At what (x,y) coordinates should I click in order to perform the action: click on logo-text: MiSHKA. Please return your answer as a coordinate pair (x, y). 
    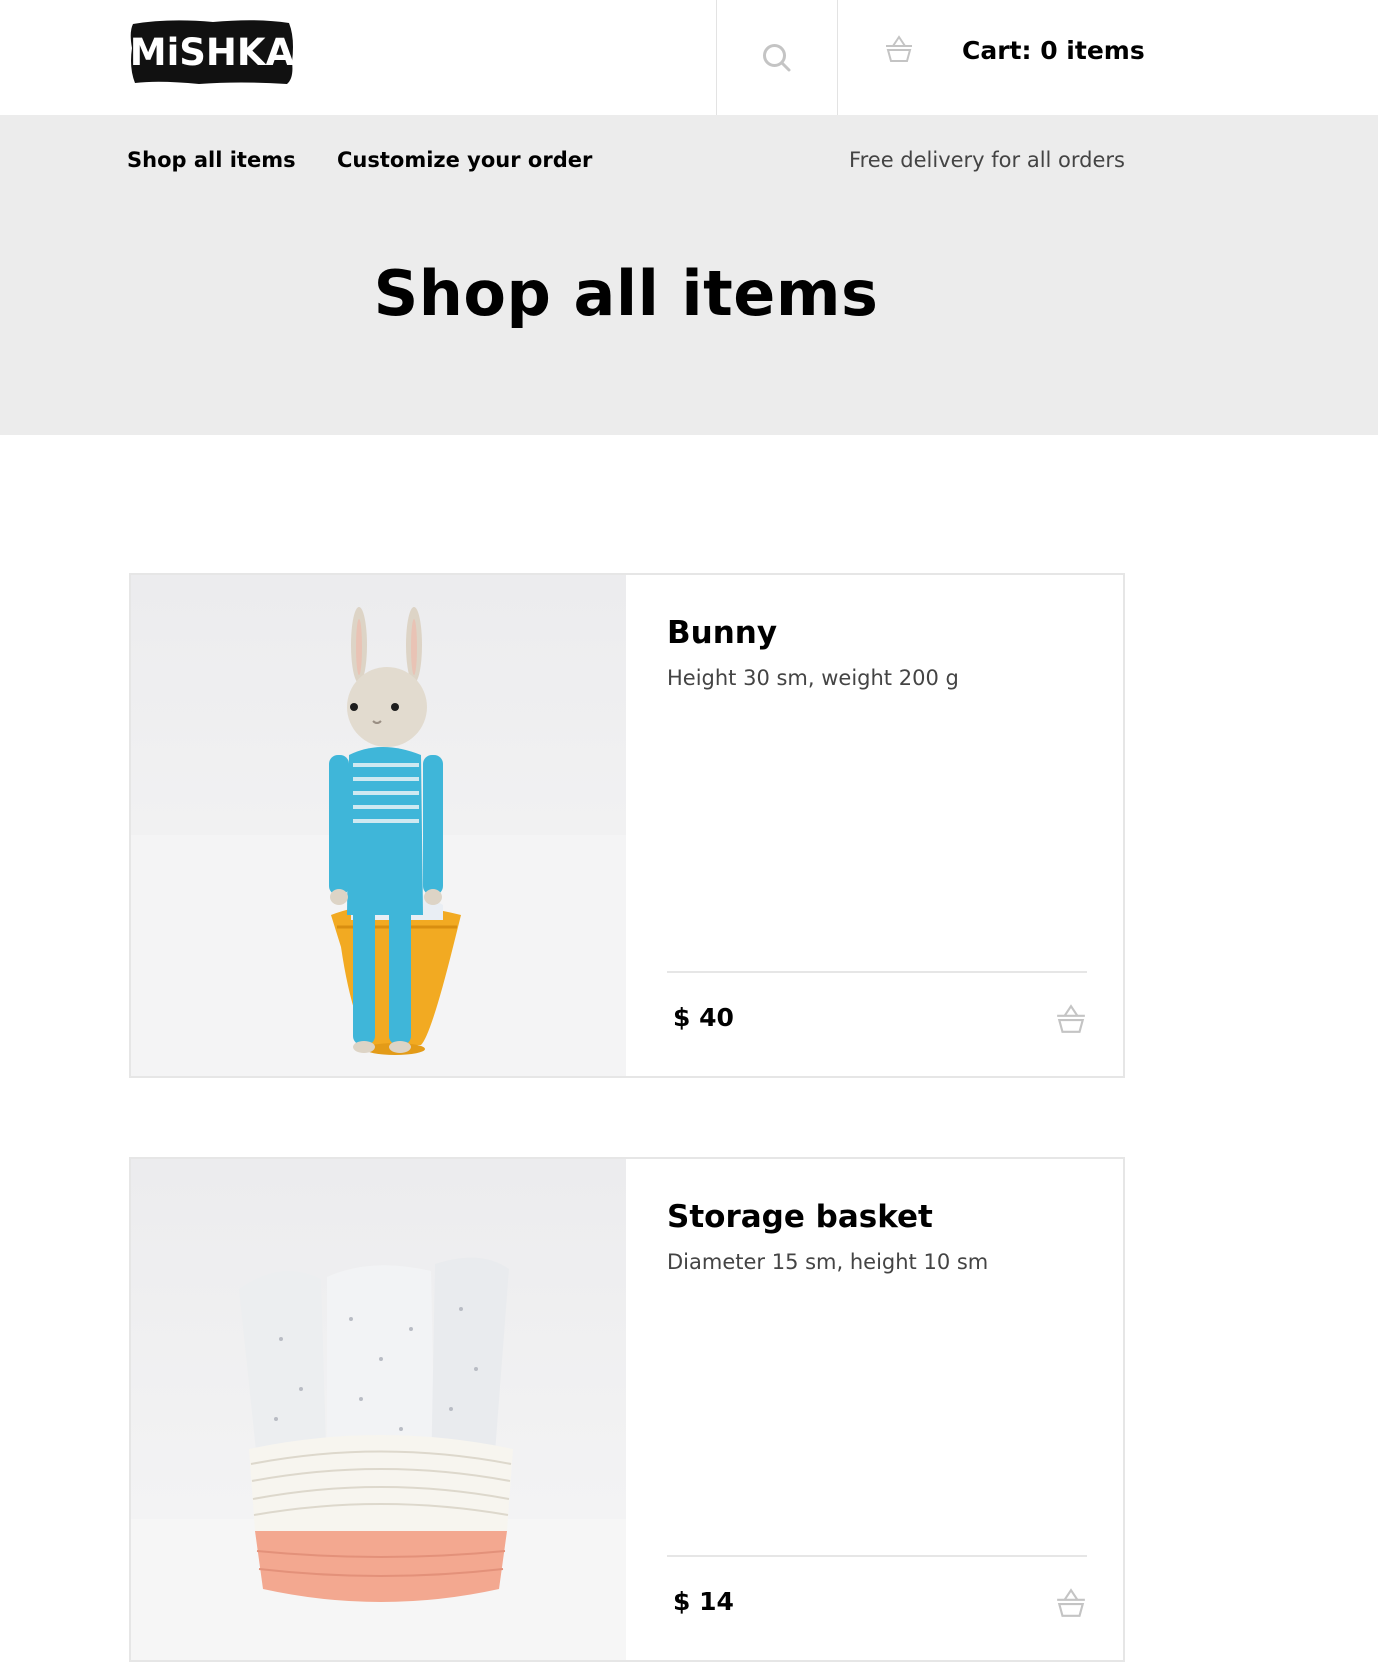
    Looking at the image, I should click on (212, 52).